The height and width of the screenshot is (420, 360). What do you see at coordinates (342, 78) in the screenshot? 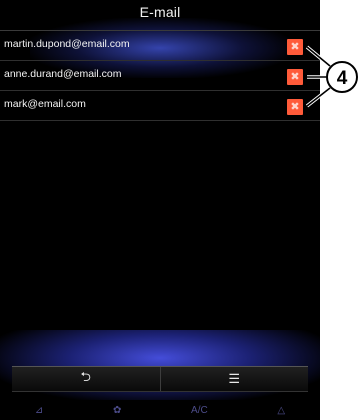
I see `callout-number: 4` at bounding box center [342, 78].